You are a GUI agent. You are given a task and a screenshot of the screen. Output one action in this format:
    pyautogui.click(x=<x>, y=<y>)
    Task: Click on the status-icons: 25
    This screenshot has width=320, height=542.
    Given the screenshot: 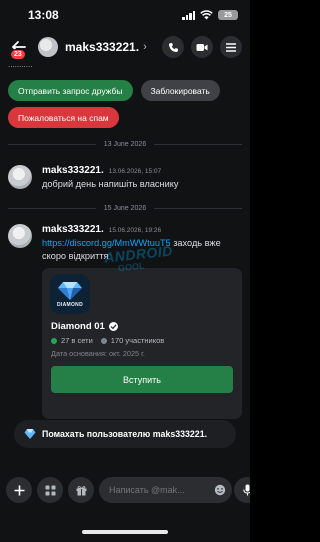 What is the action you would take?
    pyautogui.click(x=210, y=15)
    